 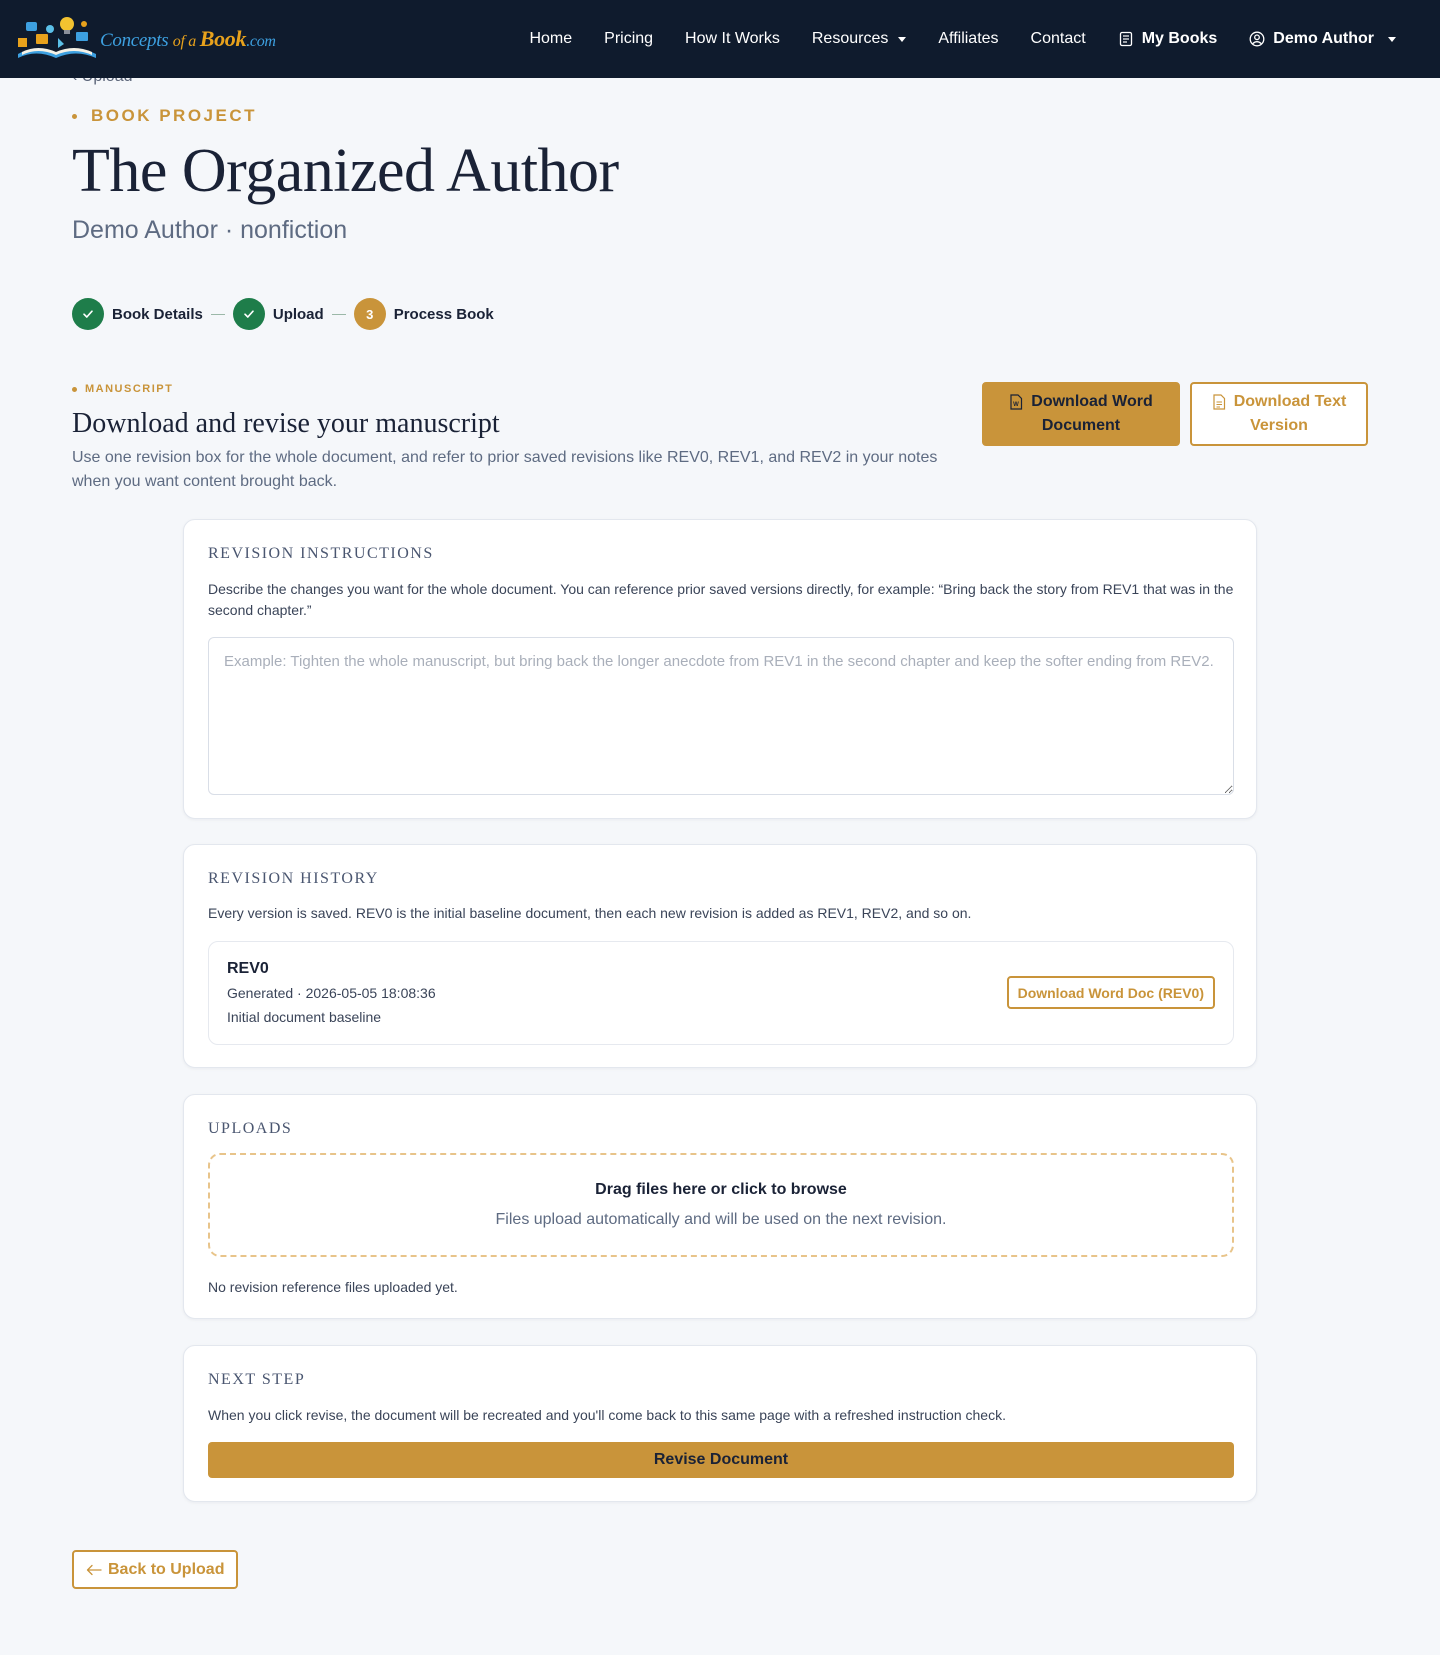 What do you see at coordinates (721, 716) in the screenshot?
I see `revision-instructions-textarea` at bounding box center [721, 716].